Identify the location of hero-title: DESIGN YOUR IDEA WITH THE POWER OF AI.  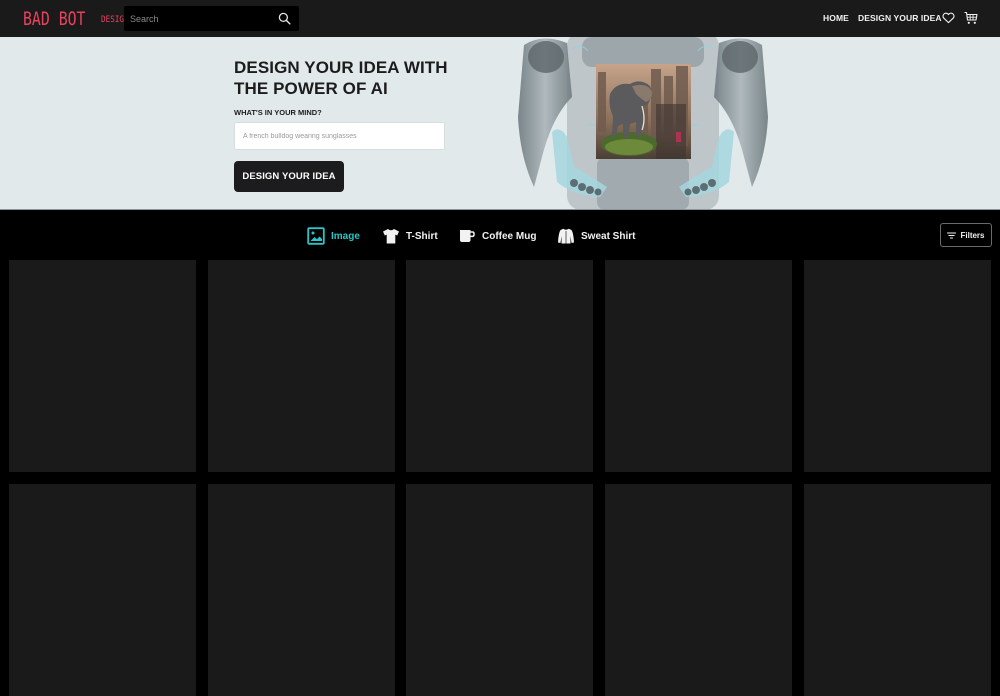
(354, 78).